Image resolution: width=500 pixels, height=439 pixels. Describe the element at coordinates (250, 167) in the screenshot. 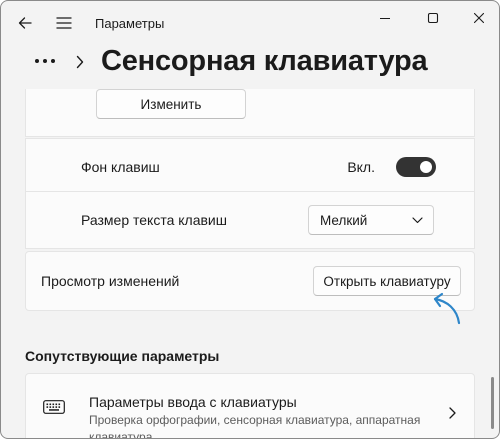

I see `key-background-row: Фон клавиш Вкл.` at that location.